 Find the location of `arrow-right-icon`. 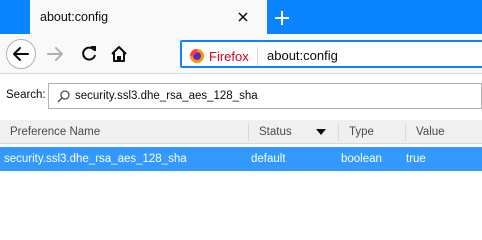

arrow-right-icon is located at coordinates (55, 54).